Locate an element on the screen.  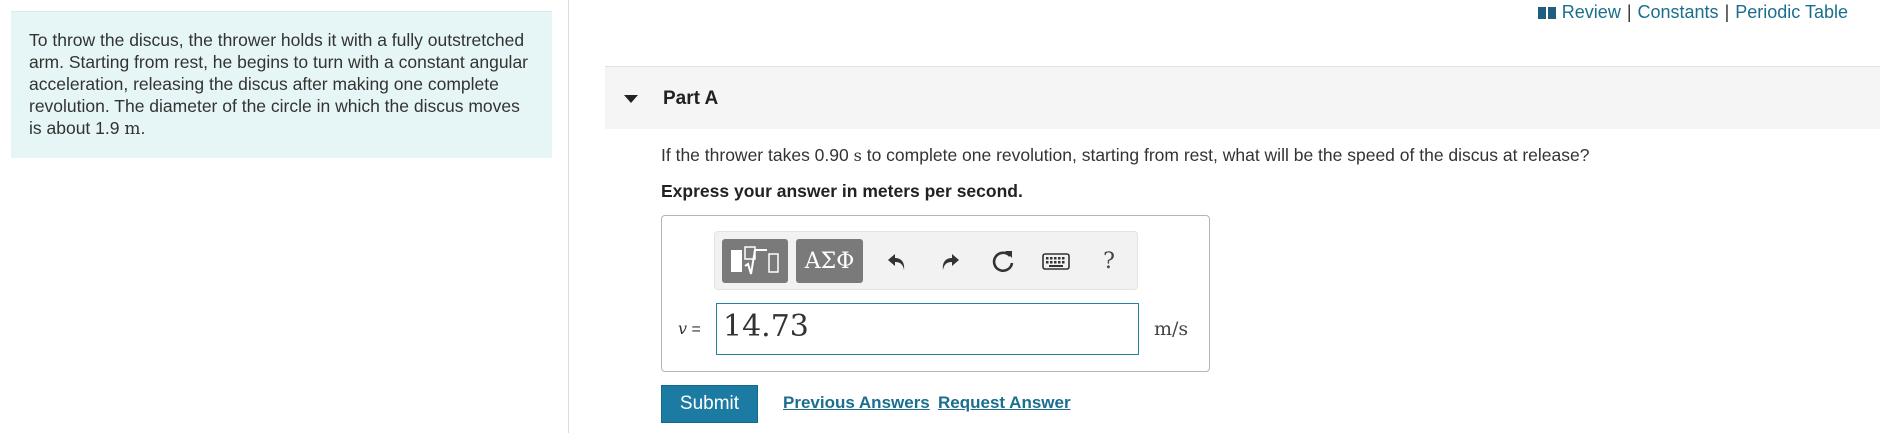
panel-divider is located at coordinates (568, 216).